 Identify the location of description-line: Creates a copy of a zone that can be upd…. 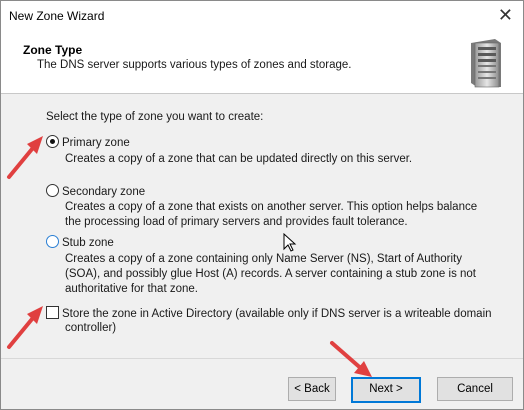
(239, 159).